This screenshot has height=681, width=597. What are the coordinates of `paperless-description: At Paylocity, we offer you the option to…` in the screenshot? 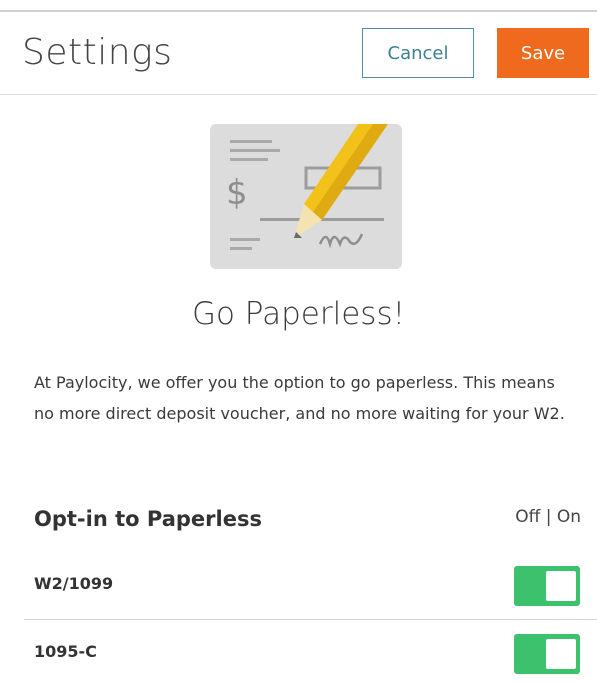 It's located at (299, 398).